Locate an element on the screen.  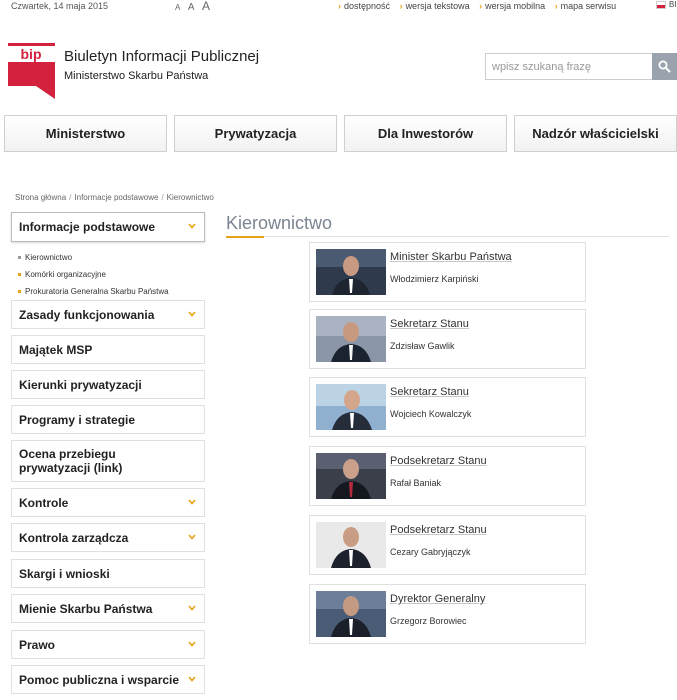
bip-logo: bip is located at coordinates (31, 71).